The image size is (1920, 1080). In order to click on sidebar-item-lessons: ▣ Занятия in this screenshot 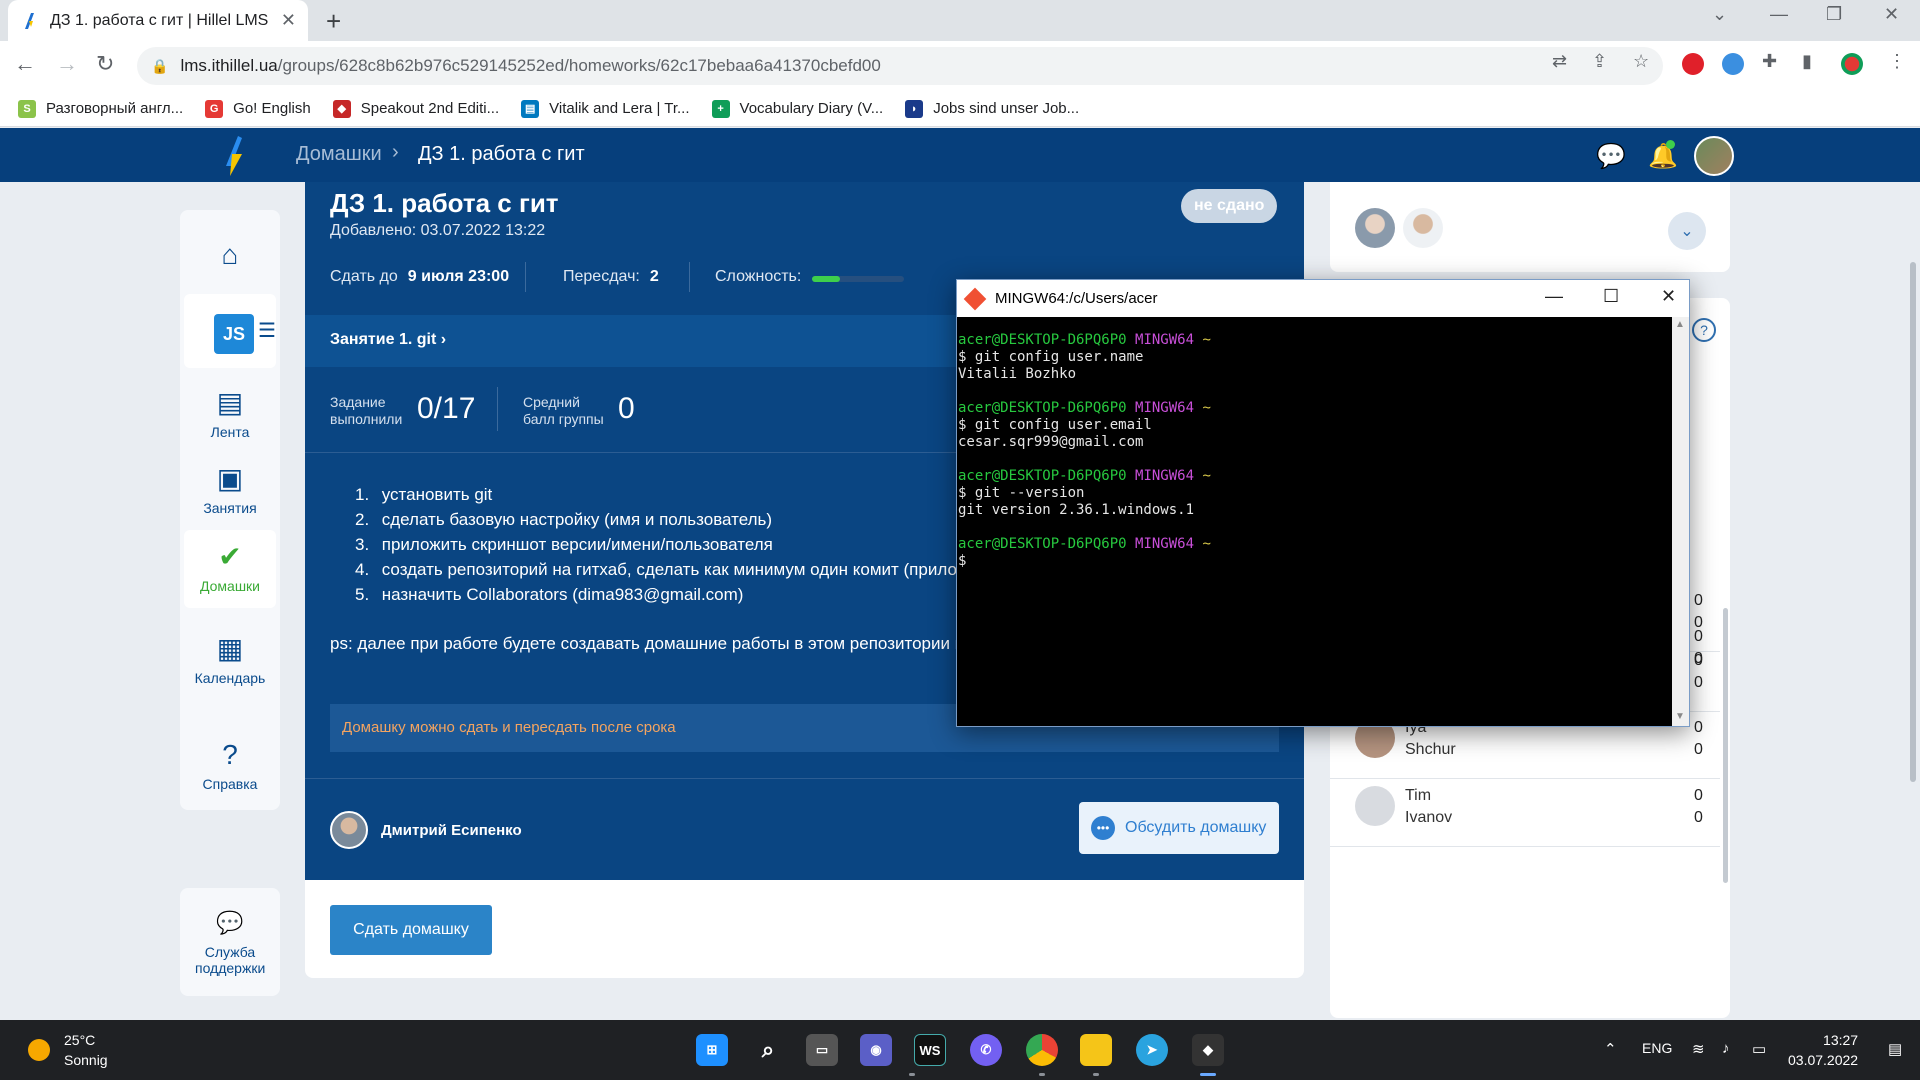, I will do `click(230, 489)`.